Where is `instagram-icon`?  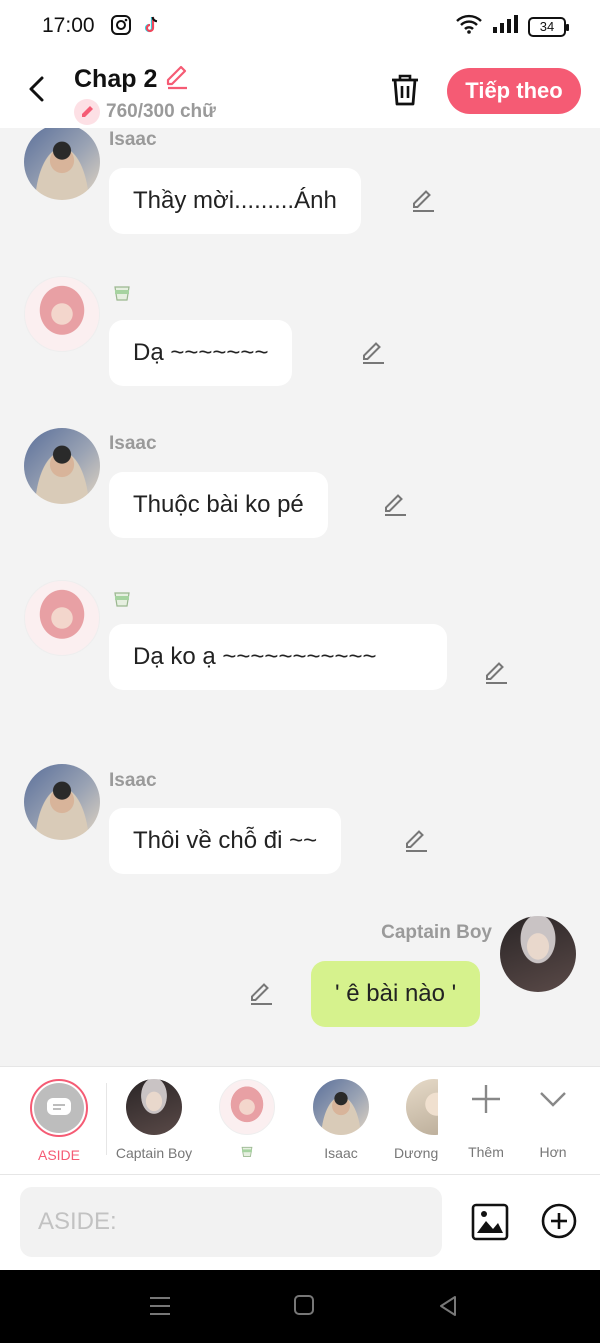 instagram-icon is located at coordinates (121, 25).